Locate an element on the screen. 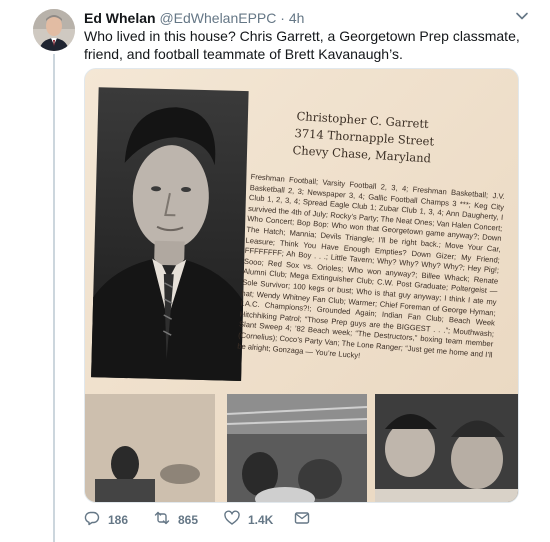  chevron-down-icon is located at coordinates (522, 16).